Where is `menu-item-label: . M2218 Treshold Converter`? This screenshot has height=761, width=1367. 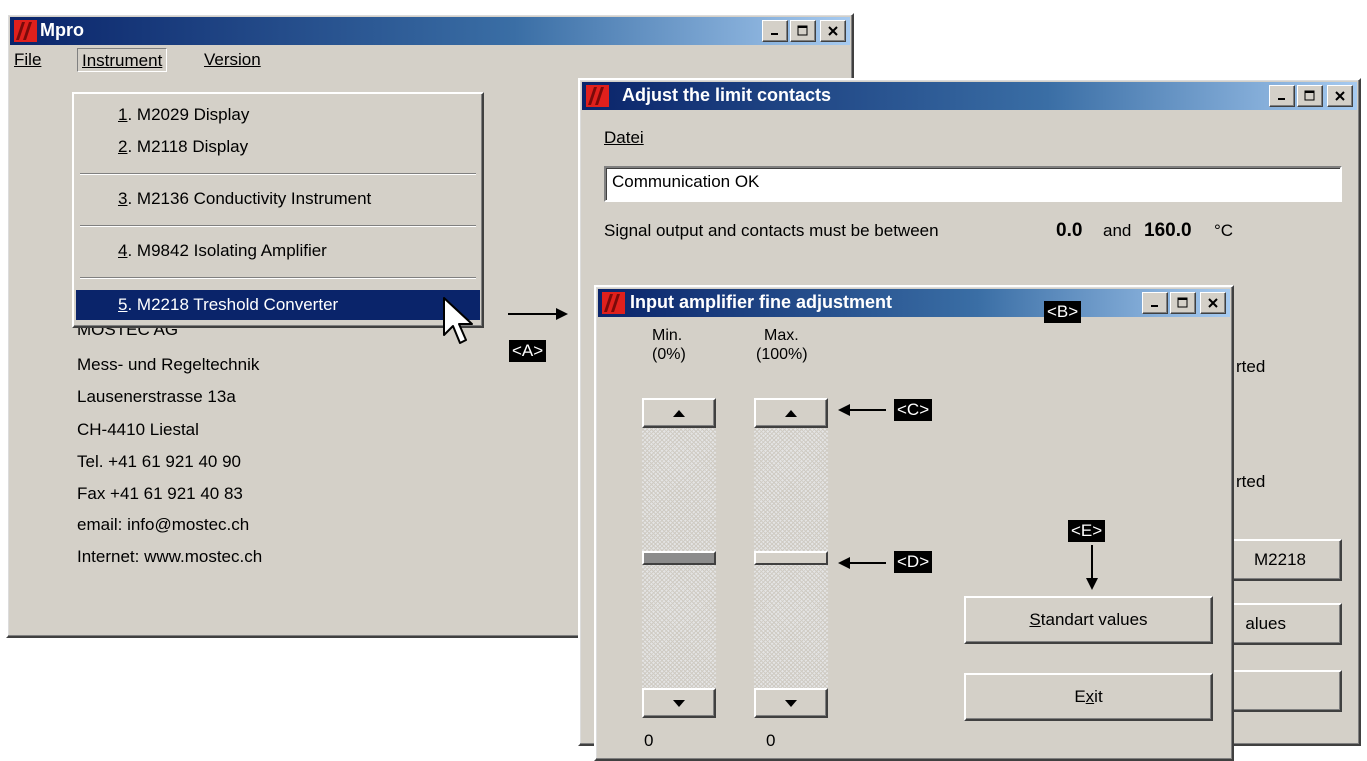 menu-item-label: . M2218 Treshold Converter is located at coordinates (233, 304).